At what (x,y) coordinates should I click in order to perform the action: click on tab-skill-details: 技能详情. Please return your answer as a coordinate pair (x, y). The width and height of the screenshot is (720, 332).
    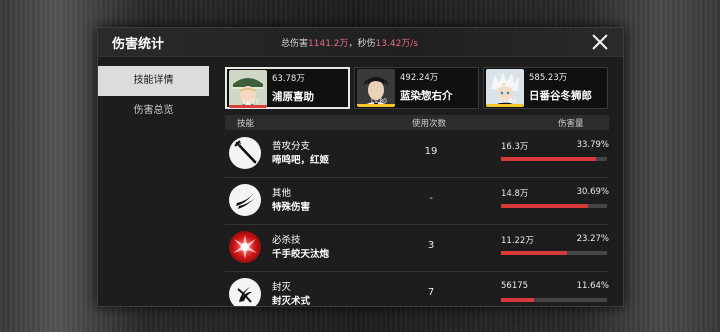
    Looking at the image, I should click on (153, 81).